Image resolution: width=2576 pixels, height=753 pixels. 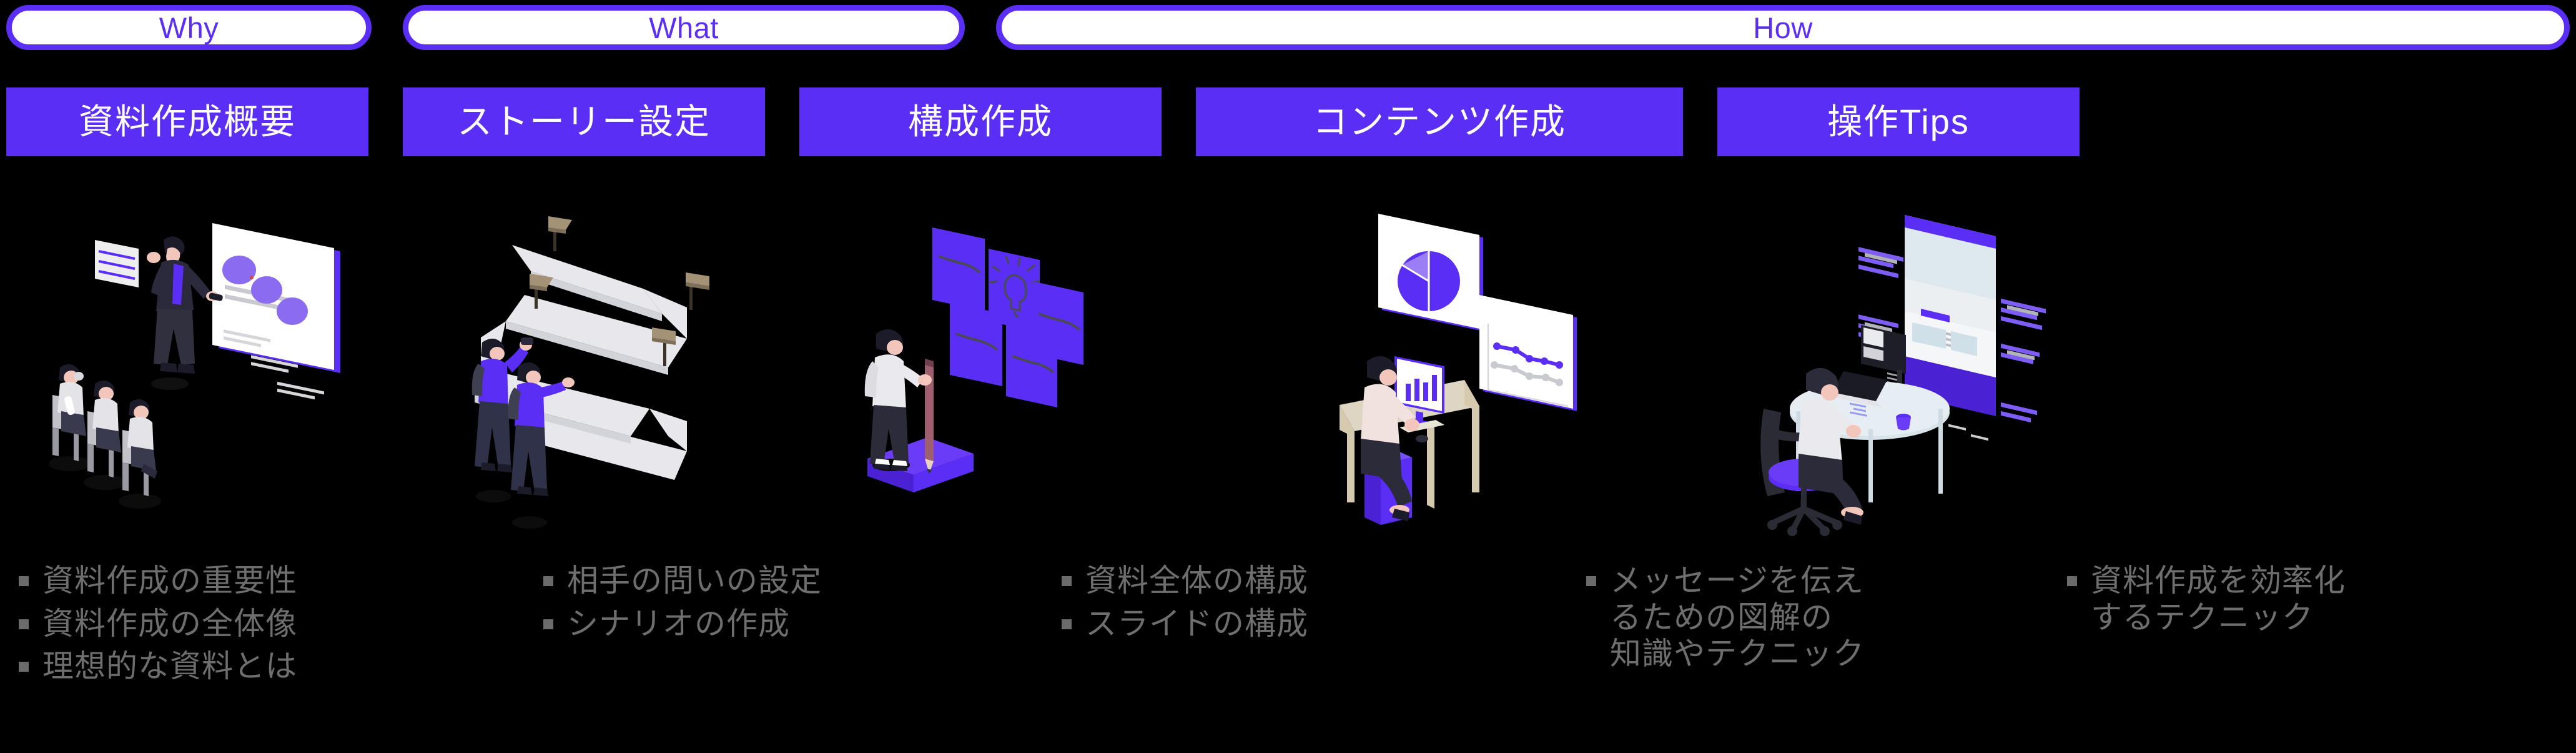 I want to click on bullet-label: 資料作成の重要性, so click(x=170, y=580).